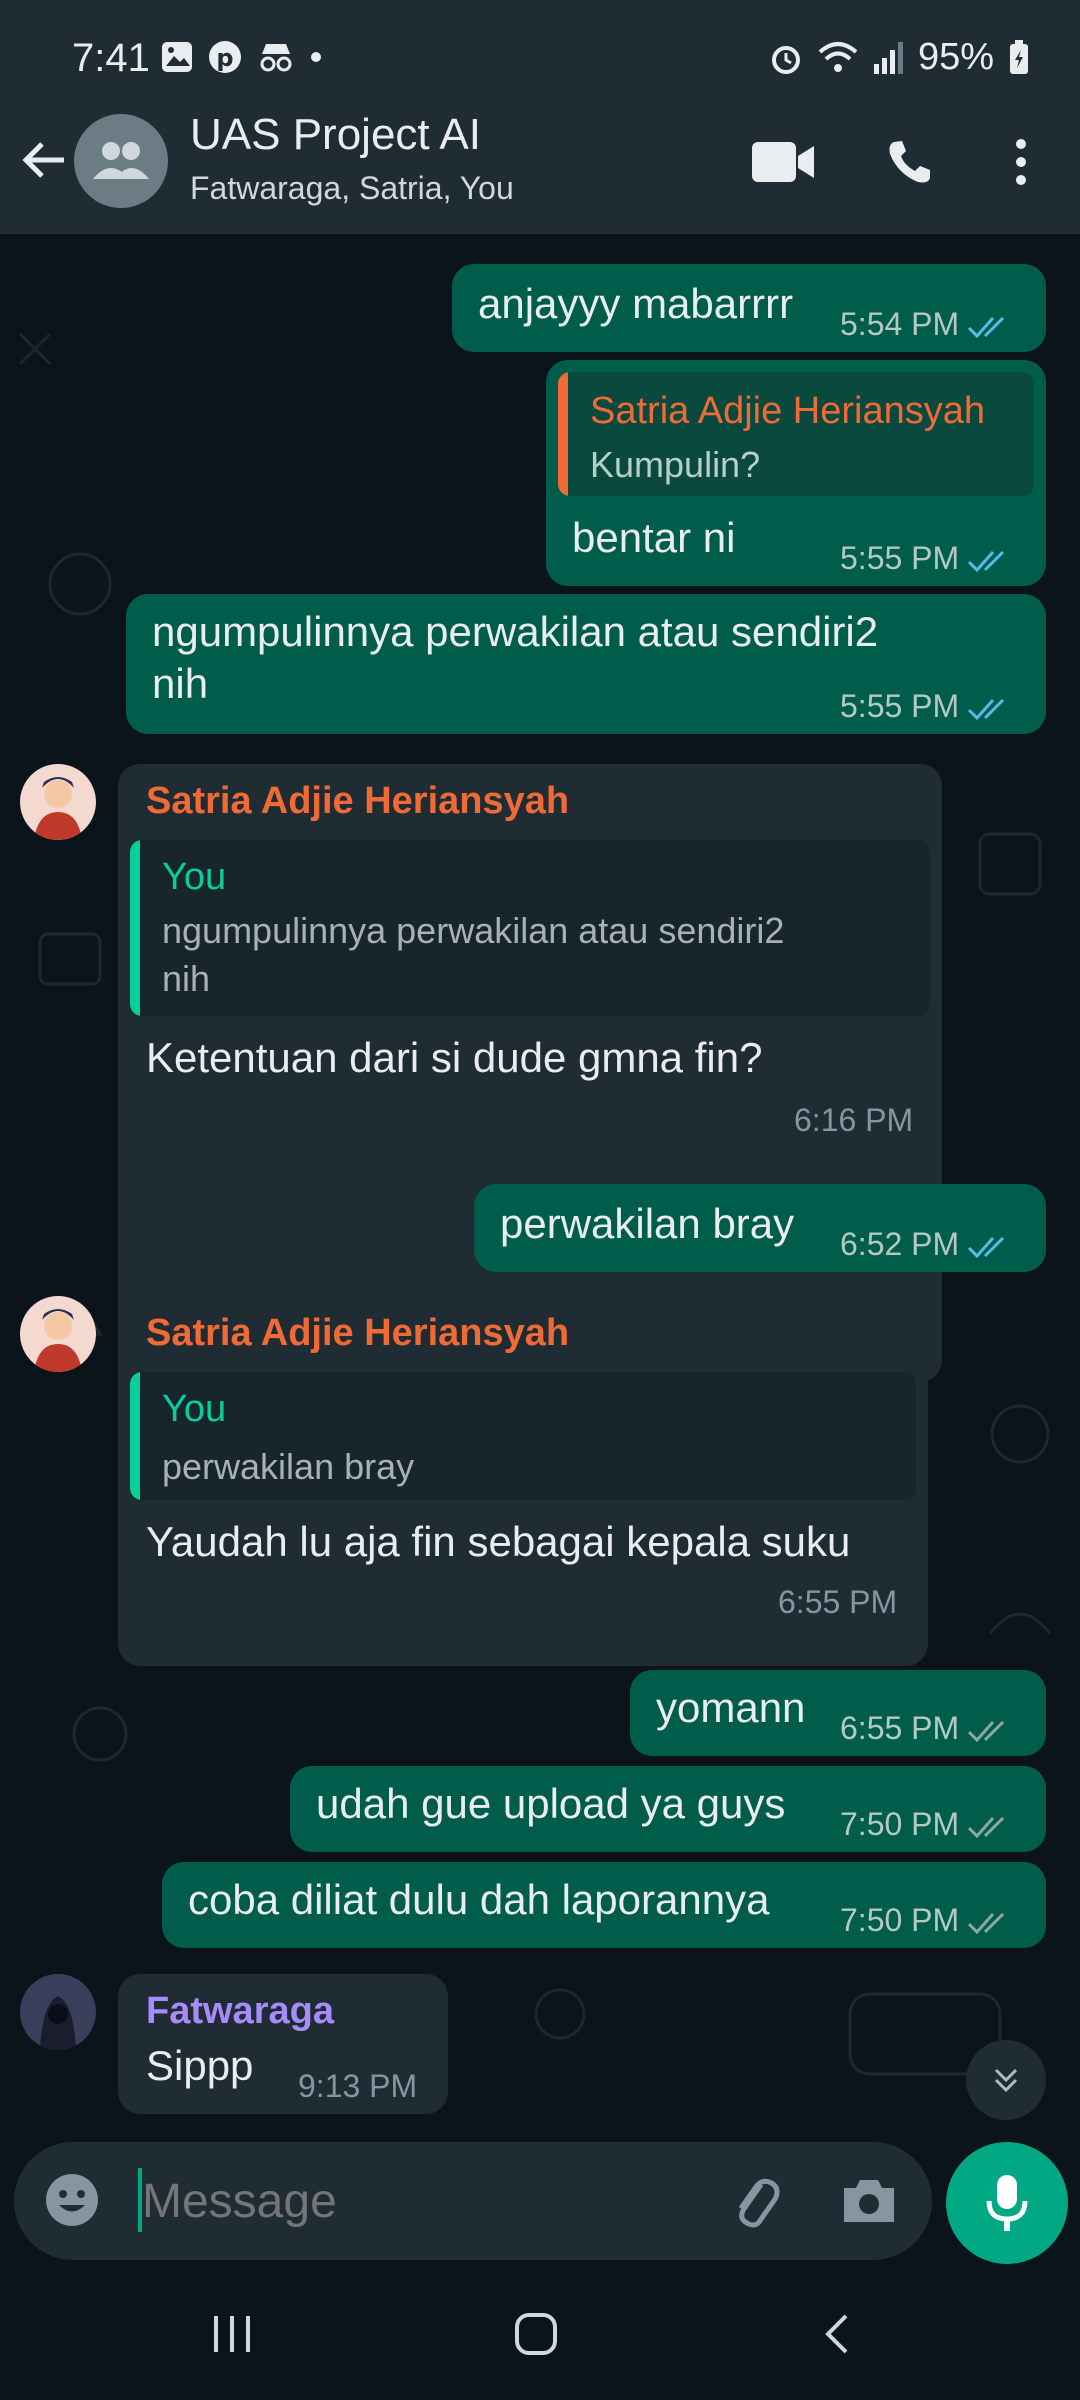 The width and height of the screenshot is (1080, 2400). I want to click on camera-icon, so click(869, 2201).